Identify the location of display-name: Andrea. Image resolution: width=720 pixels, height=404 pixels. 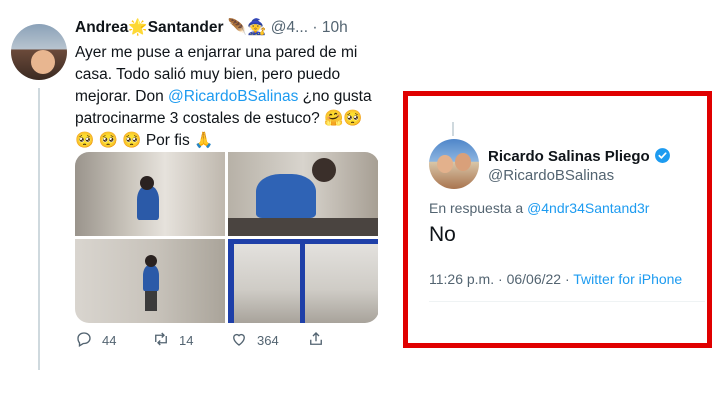
(101, 27).